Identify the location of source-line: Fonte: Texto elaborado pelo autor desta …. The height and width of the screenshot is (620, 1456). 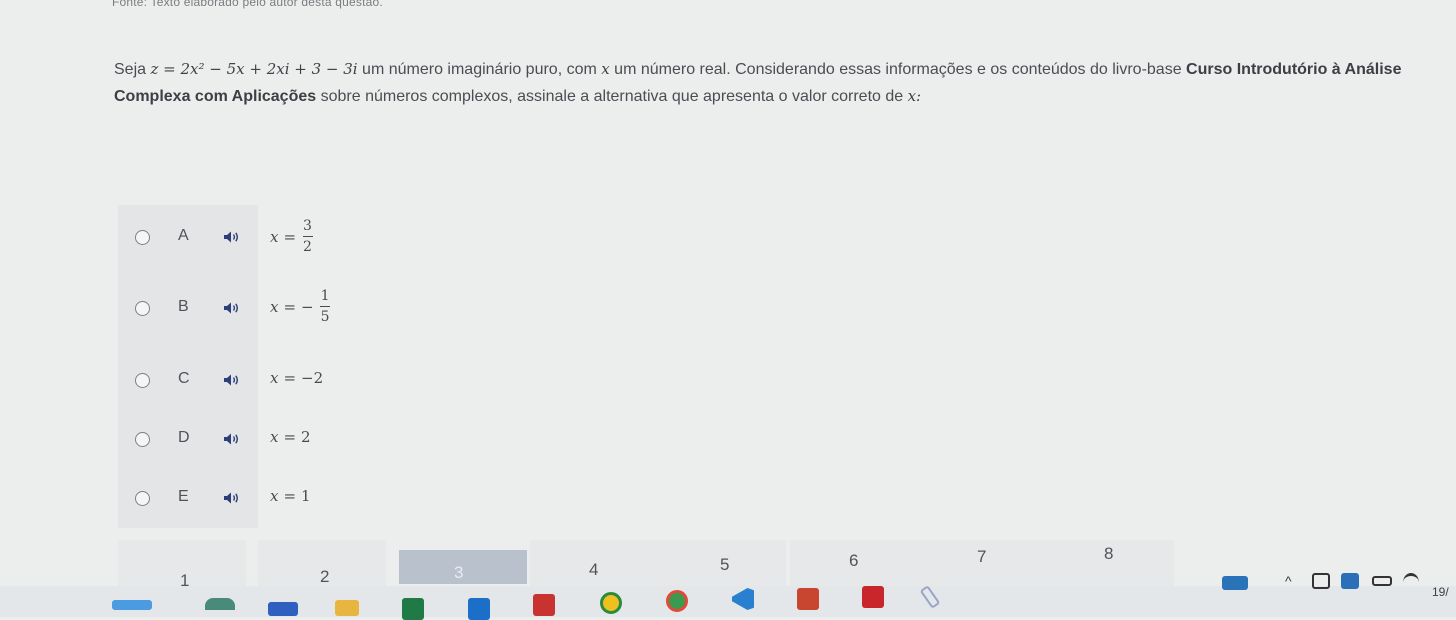
(247, 4).